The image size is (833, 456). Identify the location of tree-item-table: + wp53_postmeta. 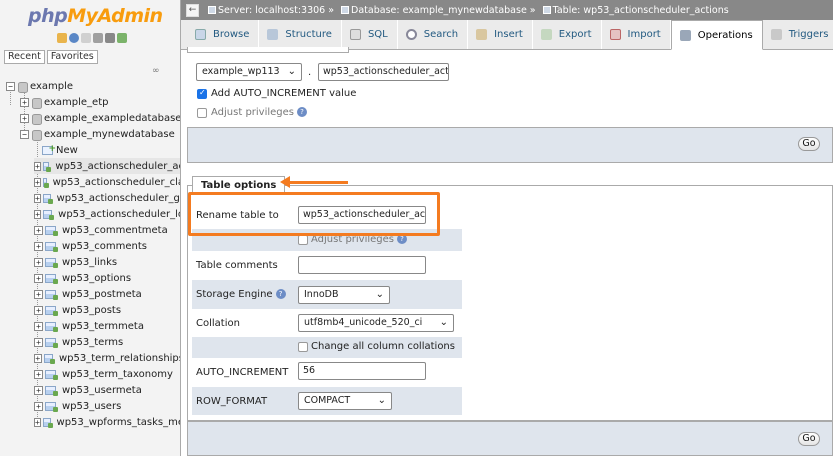
(107, 294).